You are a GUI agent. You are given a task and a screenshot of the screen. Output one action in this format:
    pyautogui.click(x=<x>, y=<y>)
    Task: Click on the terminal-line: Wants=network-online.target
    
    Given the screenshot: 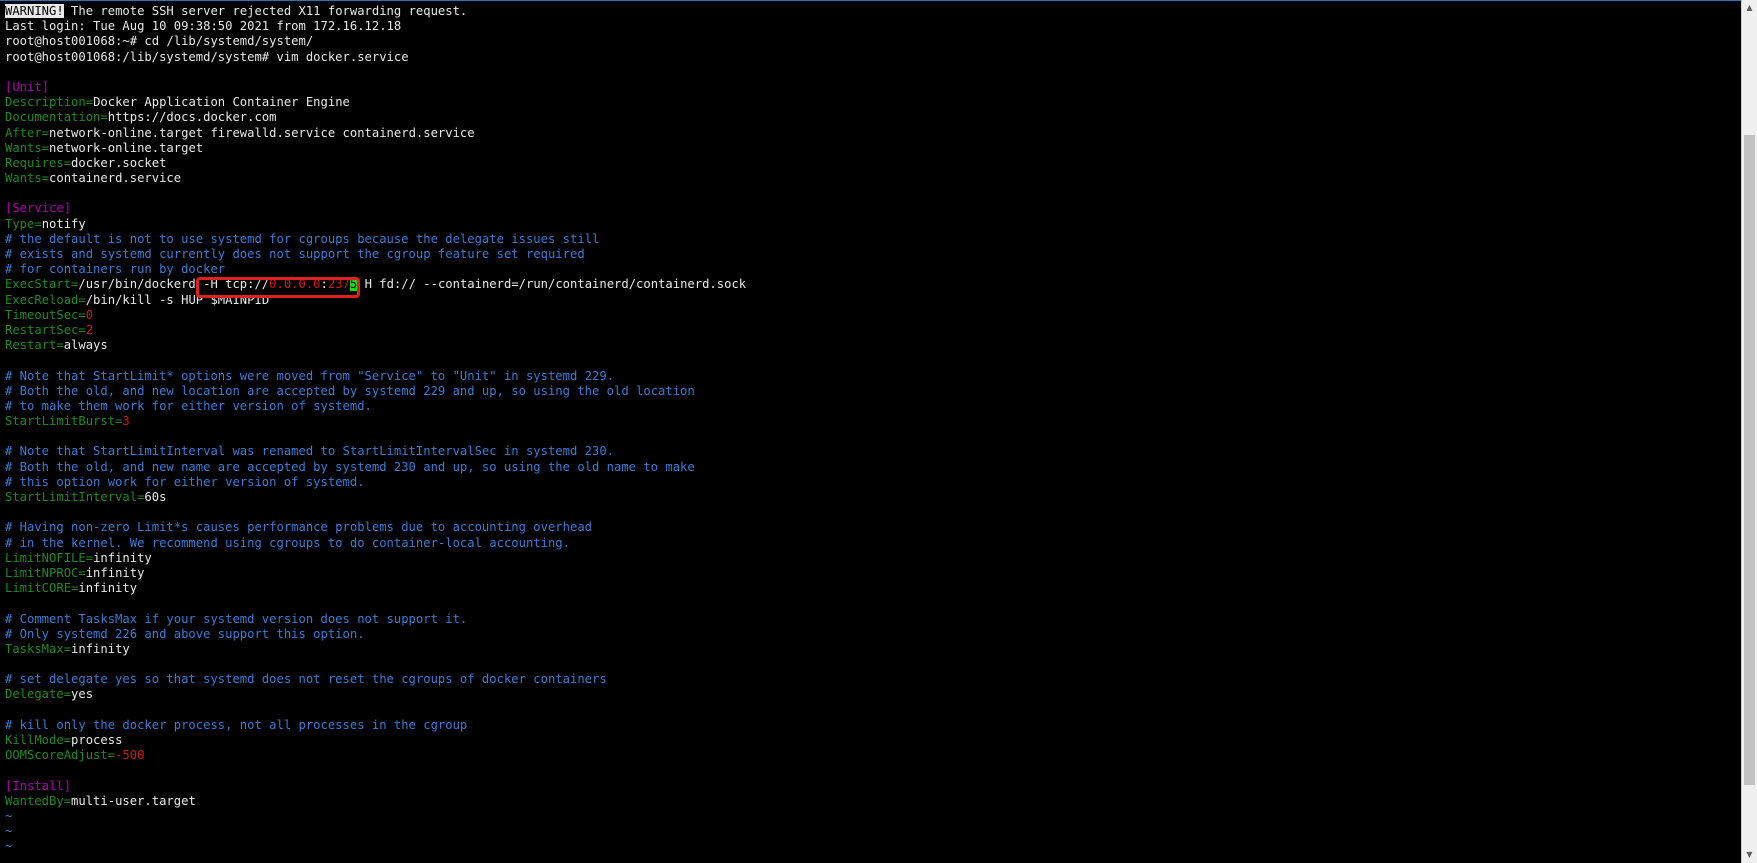 What is the action you would take?
    pyautogui.click(x=375, y=148)
    